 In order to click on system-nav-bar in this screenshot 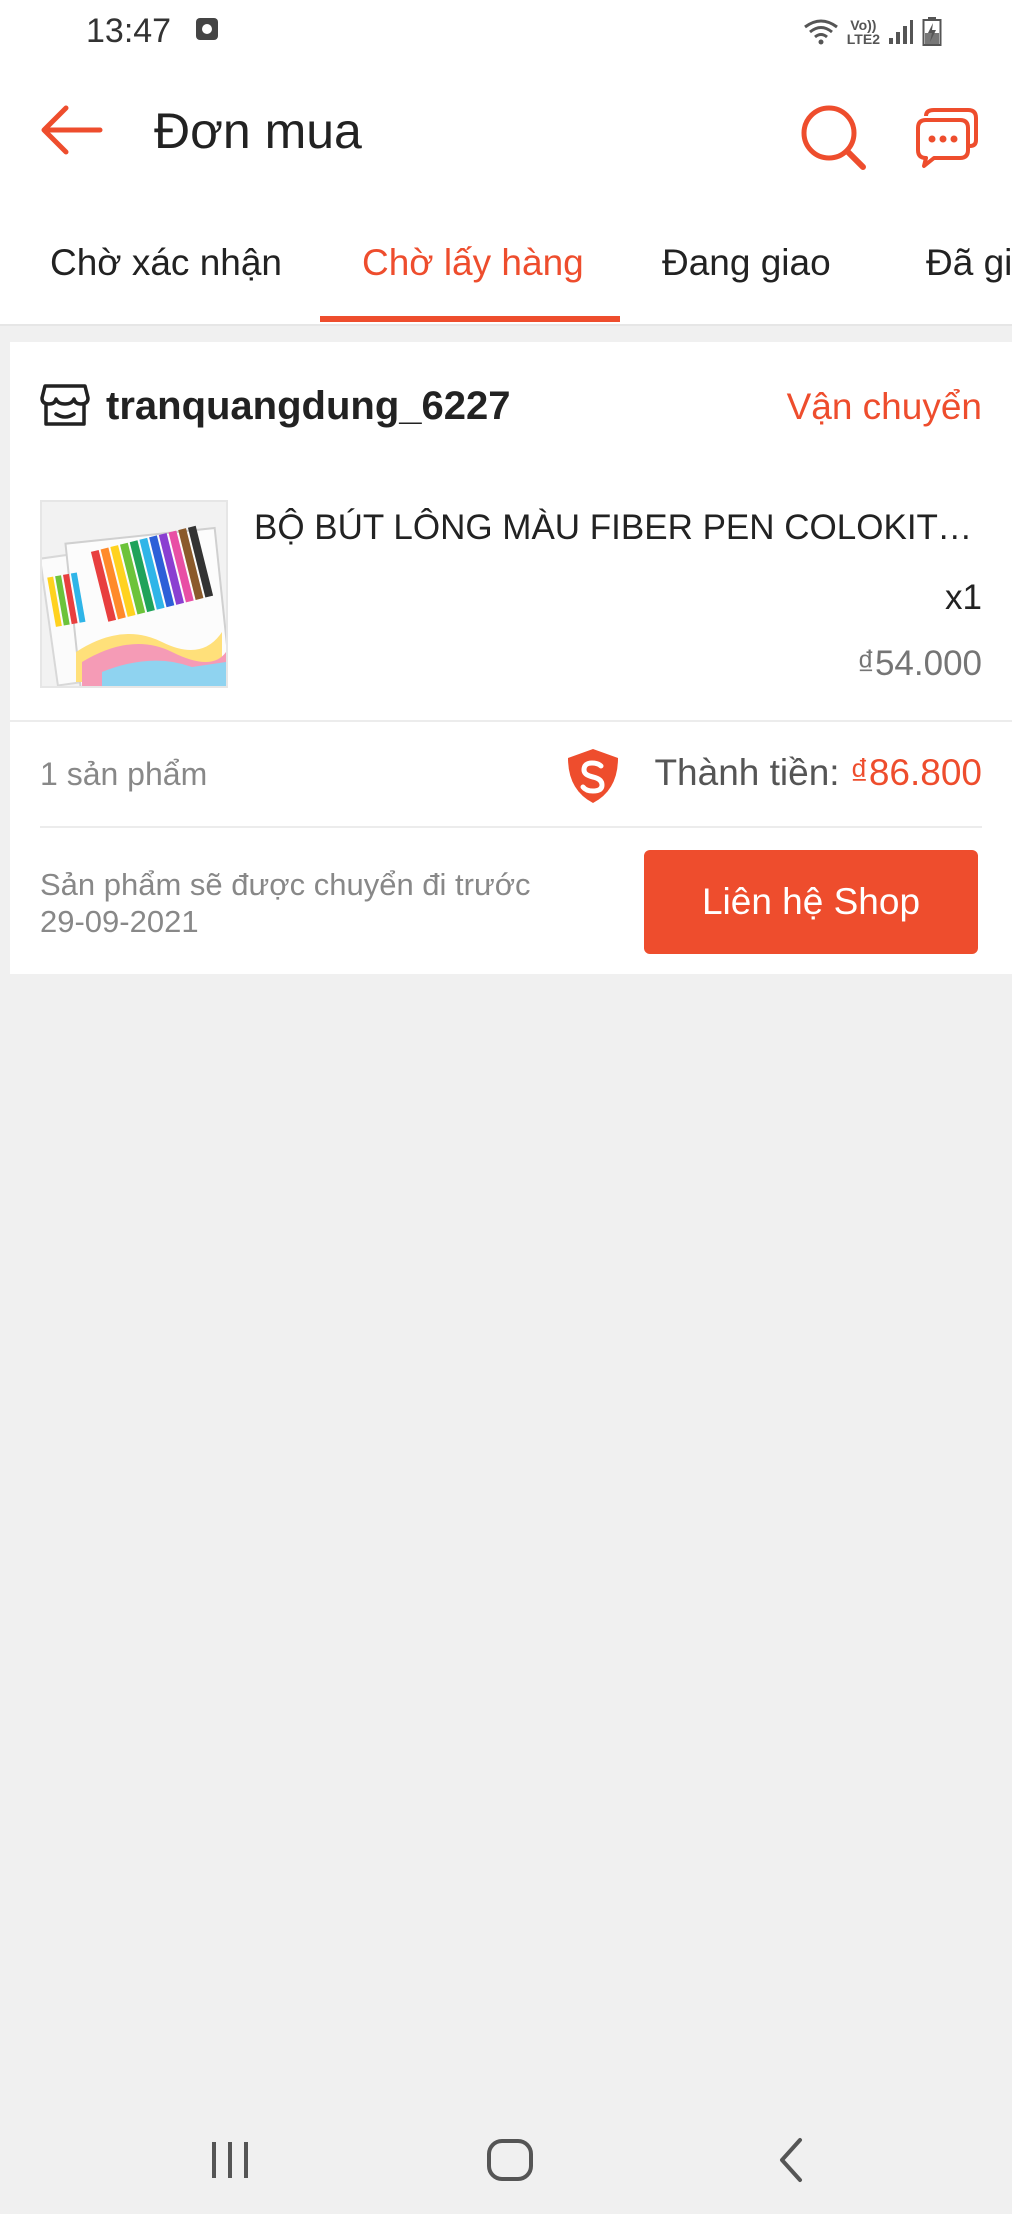, I will do `click(506, 2157)`.